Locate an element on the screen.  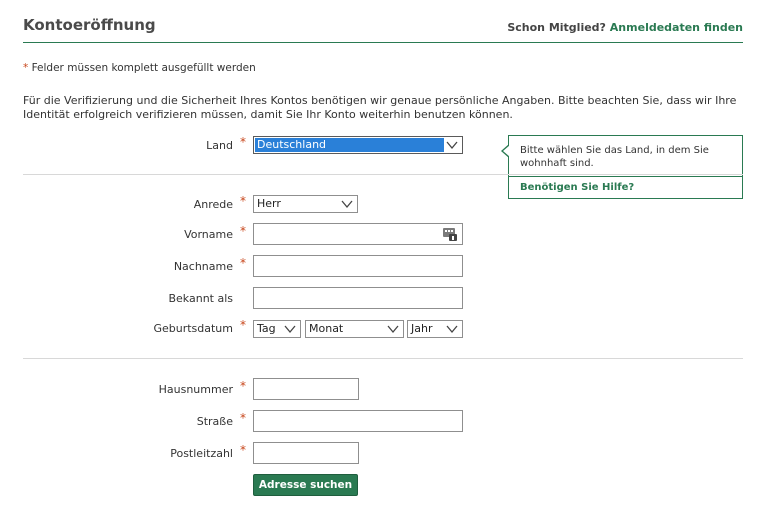
salutation-label: Anrede is located at coordinates (213, 204).